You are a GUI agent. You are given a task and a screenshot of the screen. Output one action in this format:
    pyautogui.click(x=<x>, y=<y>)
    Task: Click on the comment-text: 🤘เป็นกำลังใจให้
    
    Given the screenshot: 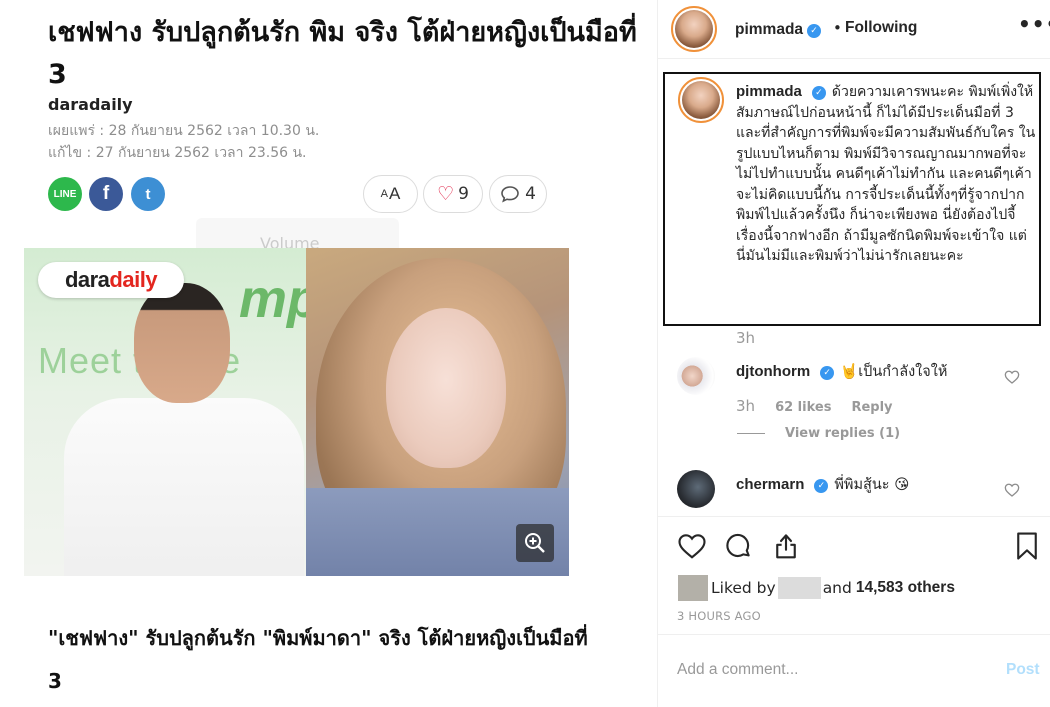 What is the action you would take?
    pyautogui.click(x=894, y=372)
    